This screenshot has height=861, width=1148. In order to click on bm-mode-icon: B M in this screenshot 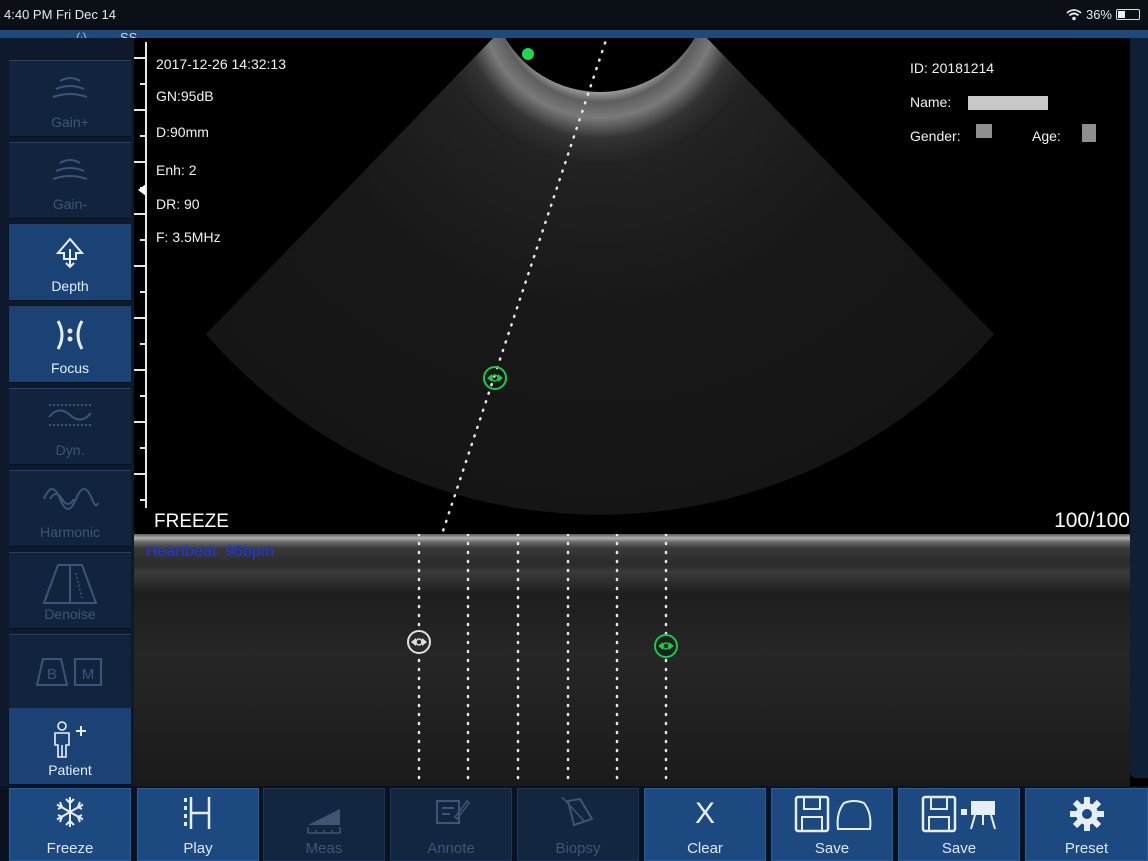, I will do `click(68, 672)`.